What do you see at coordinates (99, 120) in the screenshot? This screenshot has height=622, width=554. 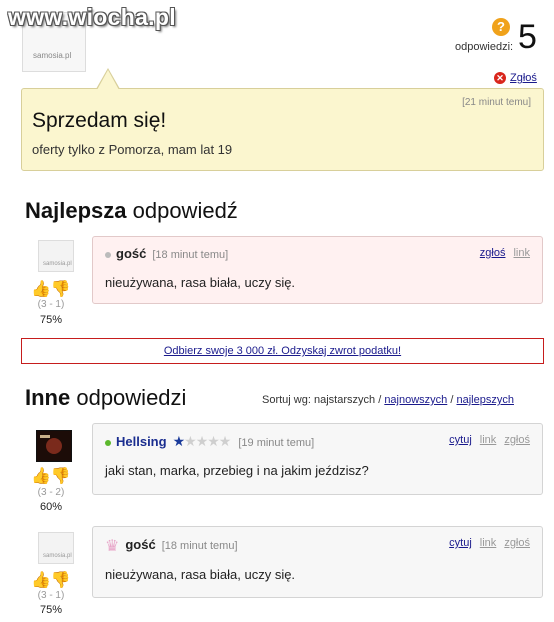 I see `question-title: Sprzedam się!` at bounding box center [99, 120].